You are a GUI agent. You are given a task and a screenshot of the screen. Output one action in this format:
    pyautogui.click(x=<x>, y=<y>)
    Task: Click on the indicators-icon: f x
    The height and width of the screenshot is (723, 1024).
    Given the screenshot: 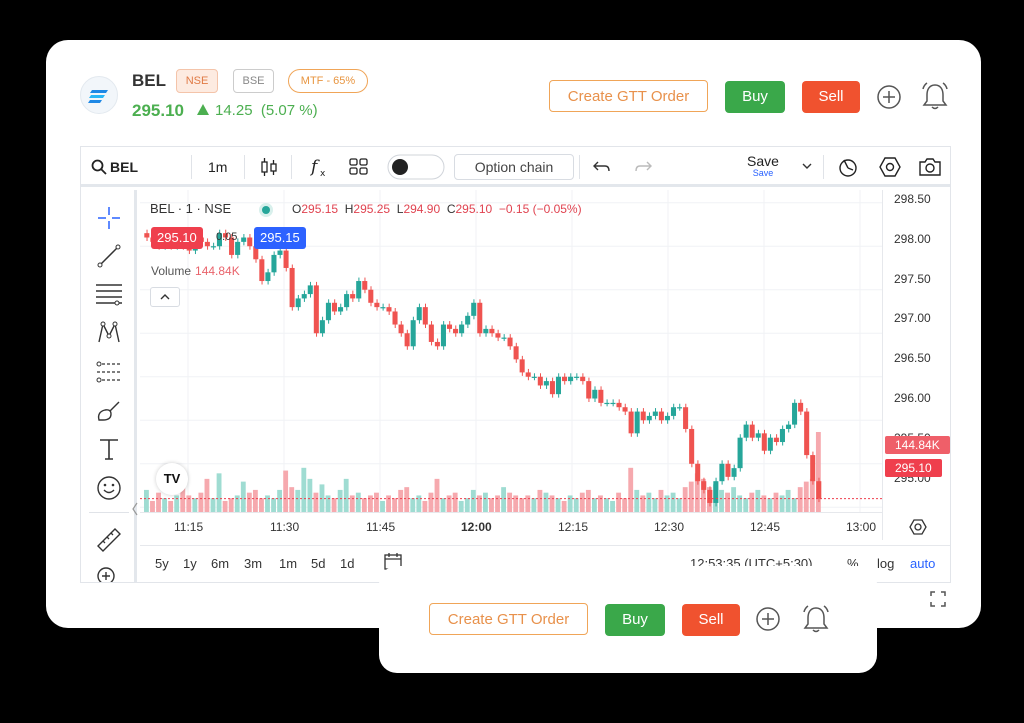 What is the action you would take?
    pyautogui.click(x=320, y=167)
    